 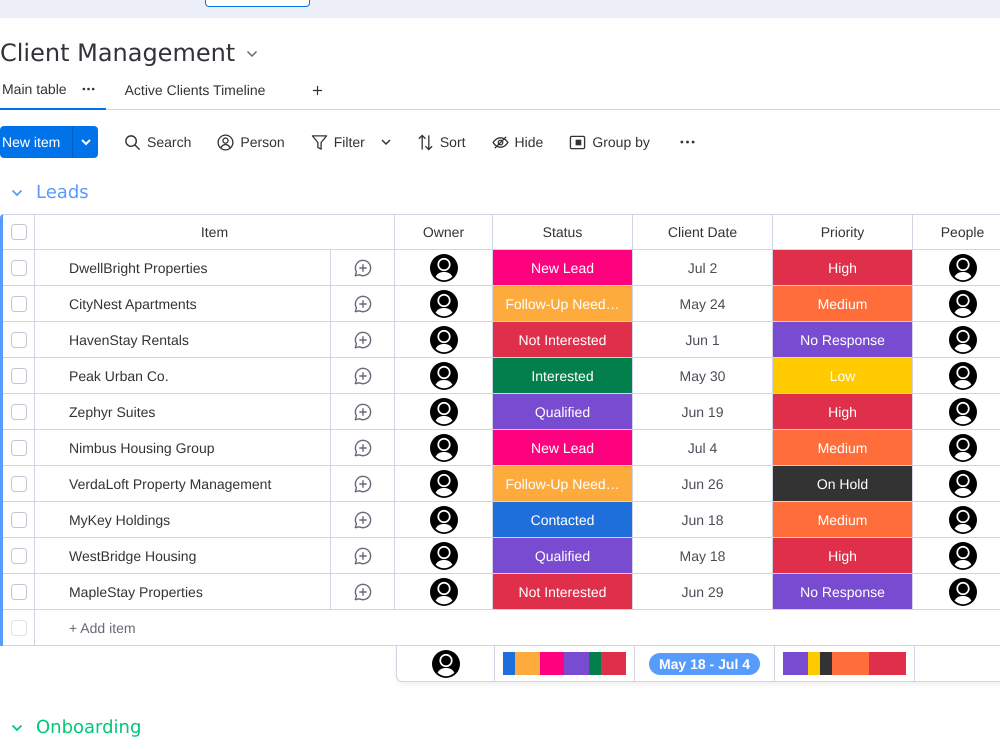 What do you see at coordinates (183, 411) in the screenshot?
I see `item-name-cell: Zephyr Suites` at bounding box center [183, 411].